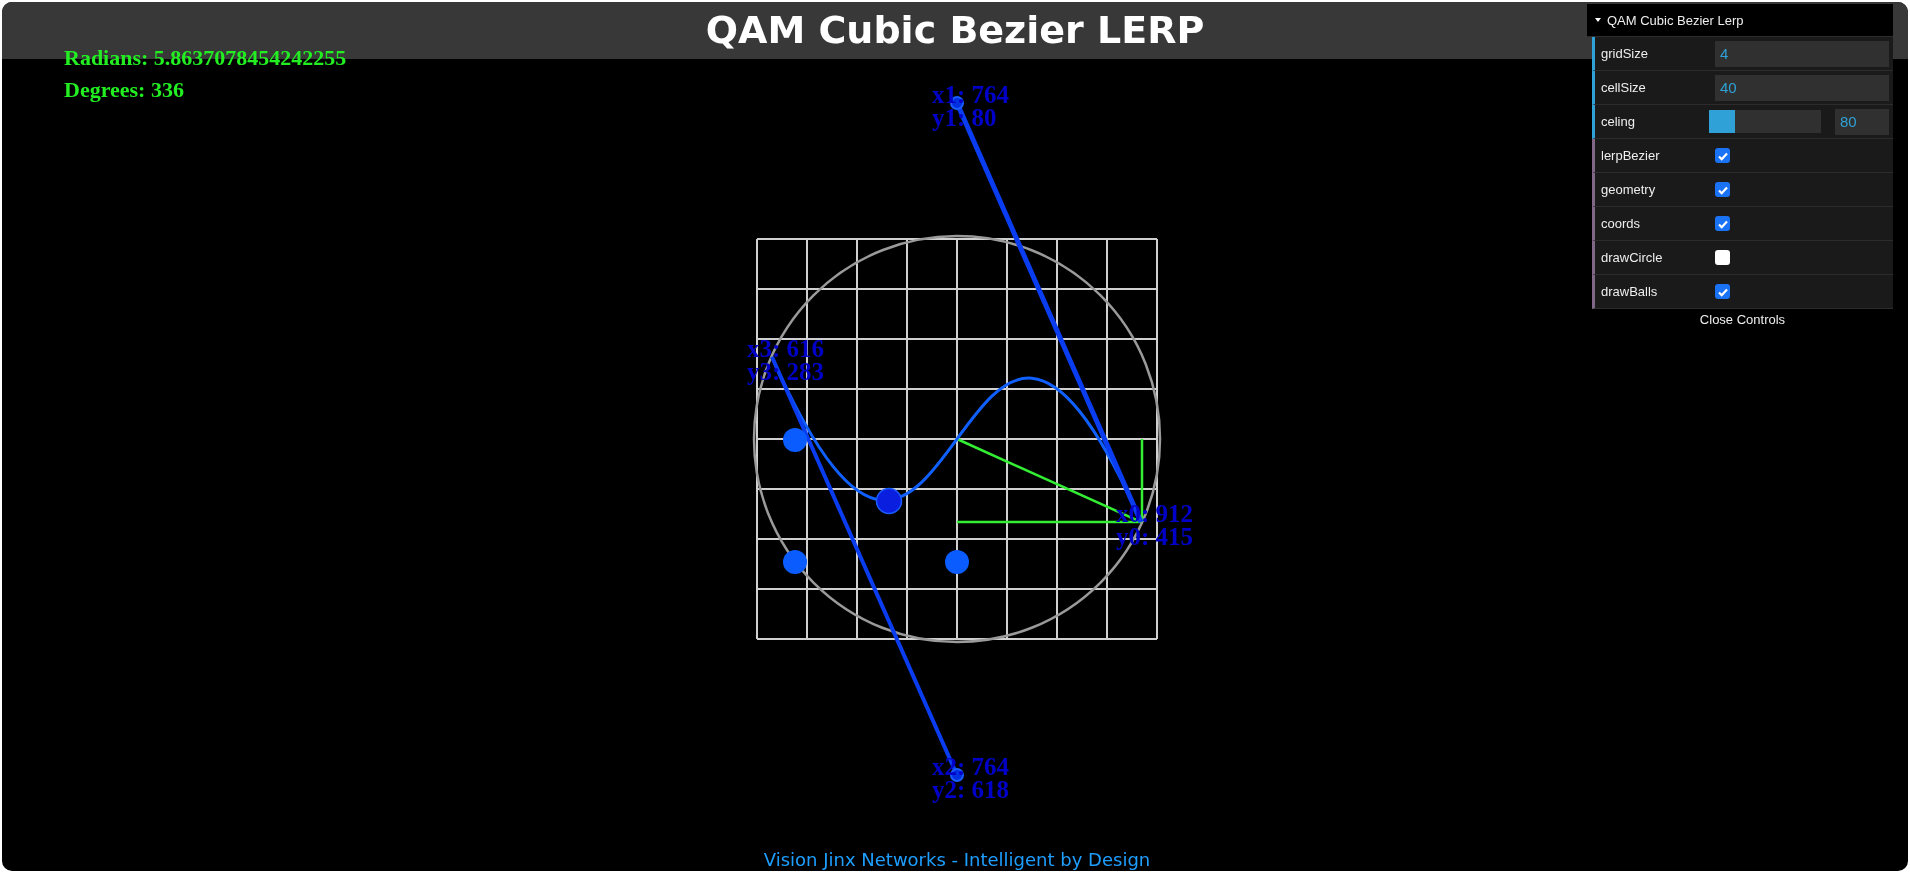 The width and height of the screenshot is (1910, 873). Describe the element at coordinates (971, 789) in the screenshot. I see `coordinate-label: y2: 618` at that location.